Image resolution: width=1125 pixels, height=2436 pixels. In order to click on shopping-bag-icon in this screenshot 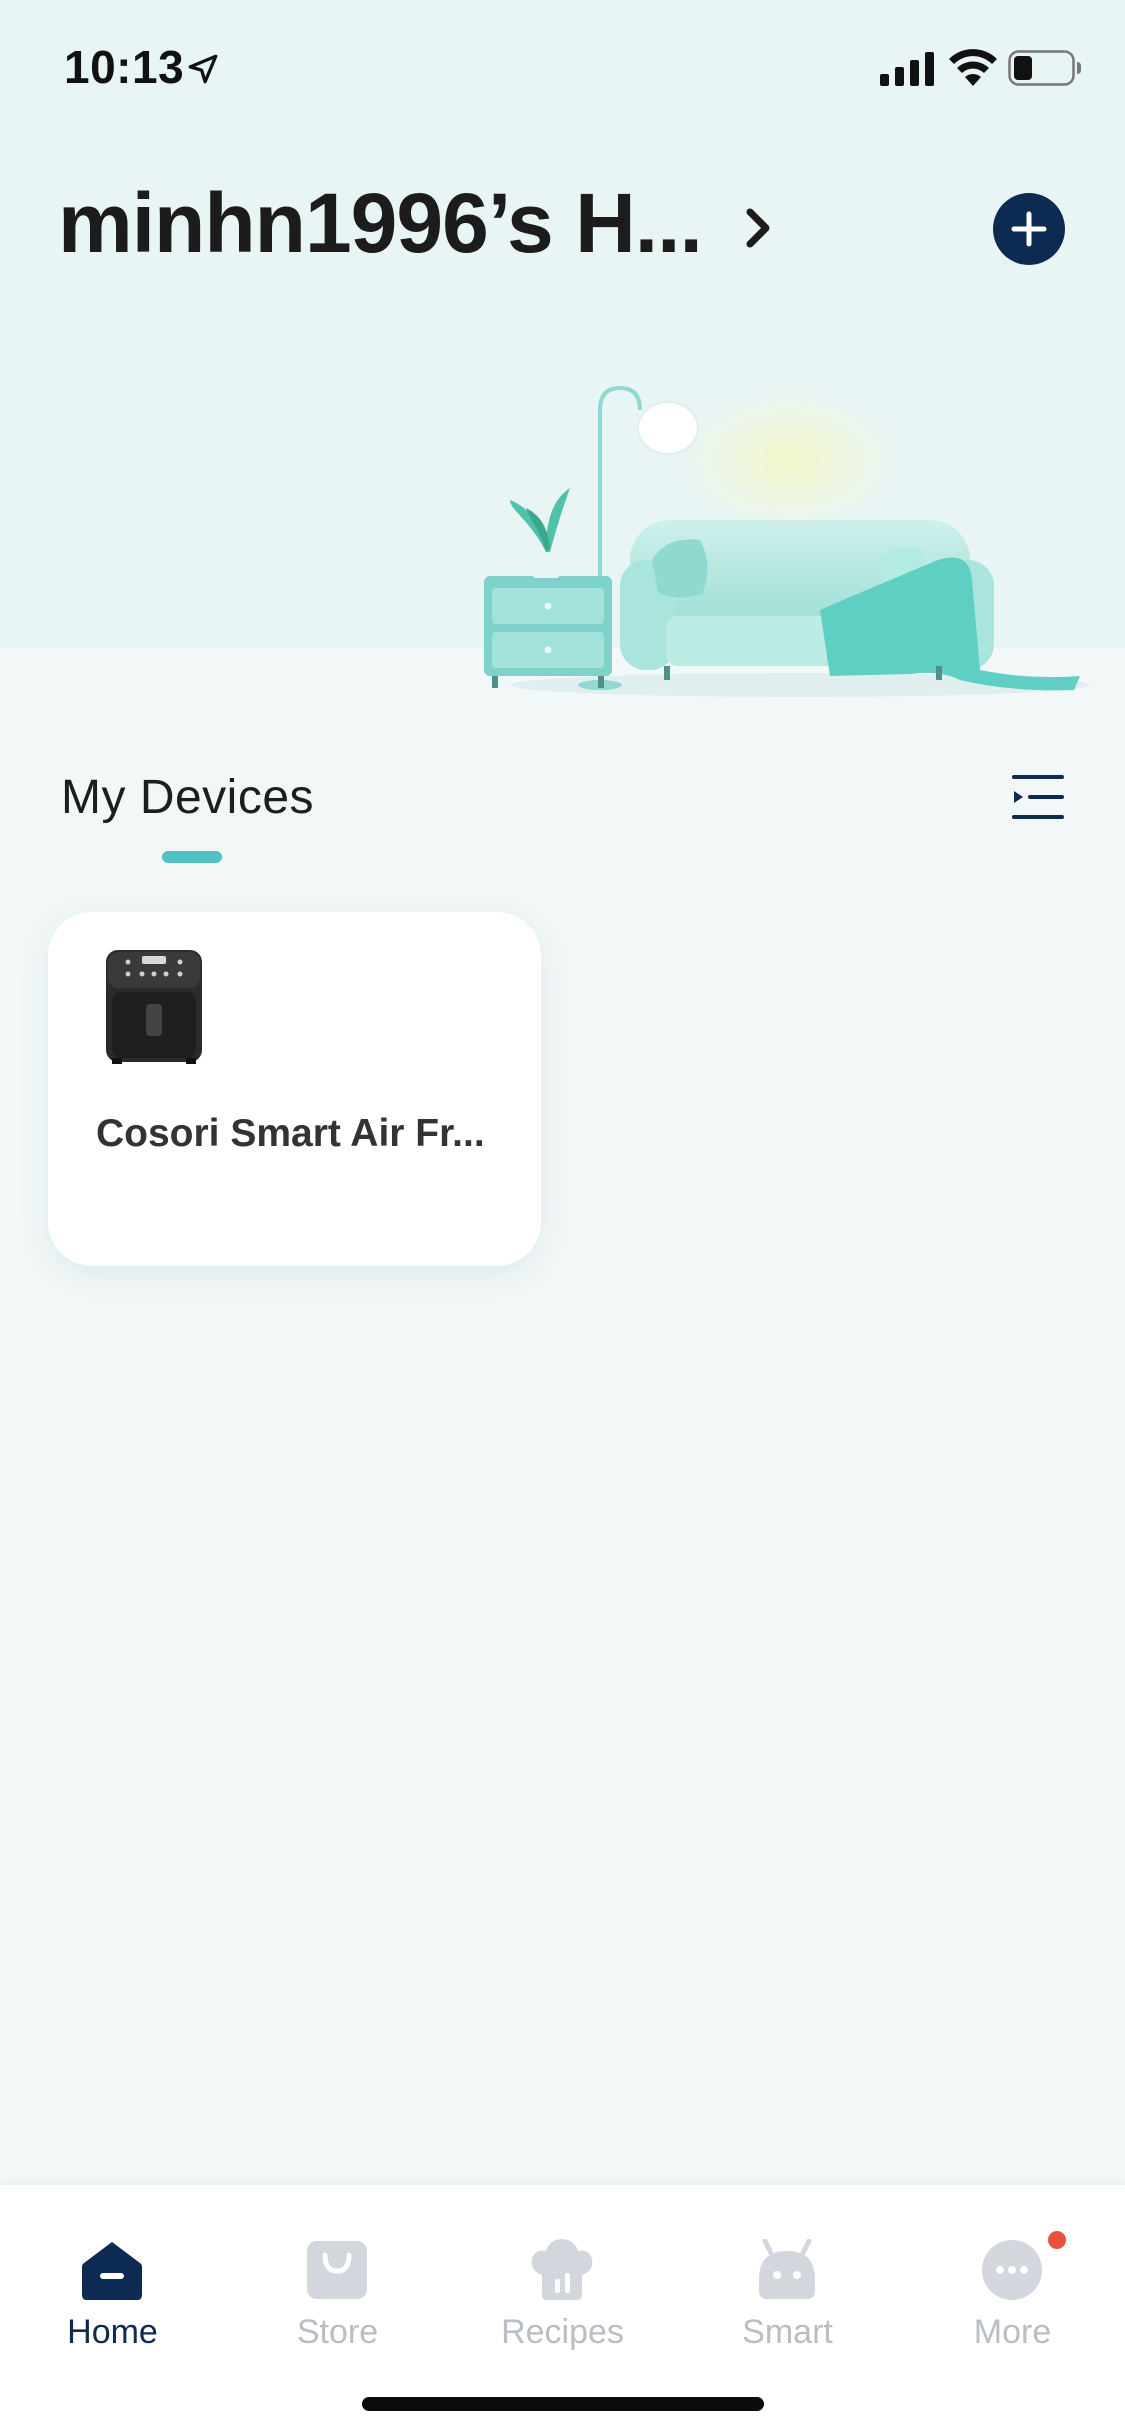, I will do `click(337, 2270)`.